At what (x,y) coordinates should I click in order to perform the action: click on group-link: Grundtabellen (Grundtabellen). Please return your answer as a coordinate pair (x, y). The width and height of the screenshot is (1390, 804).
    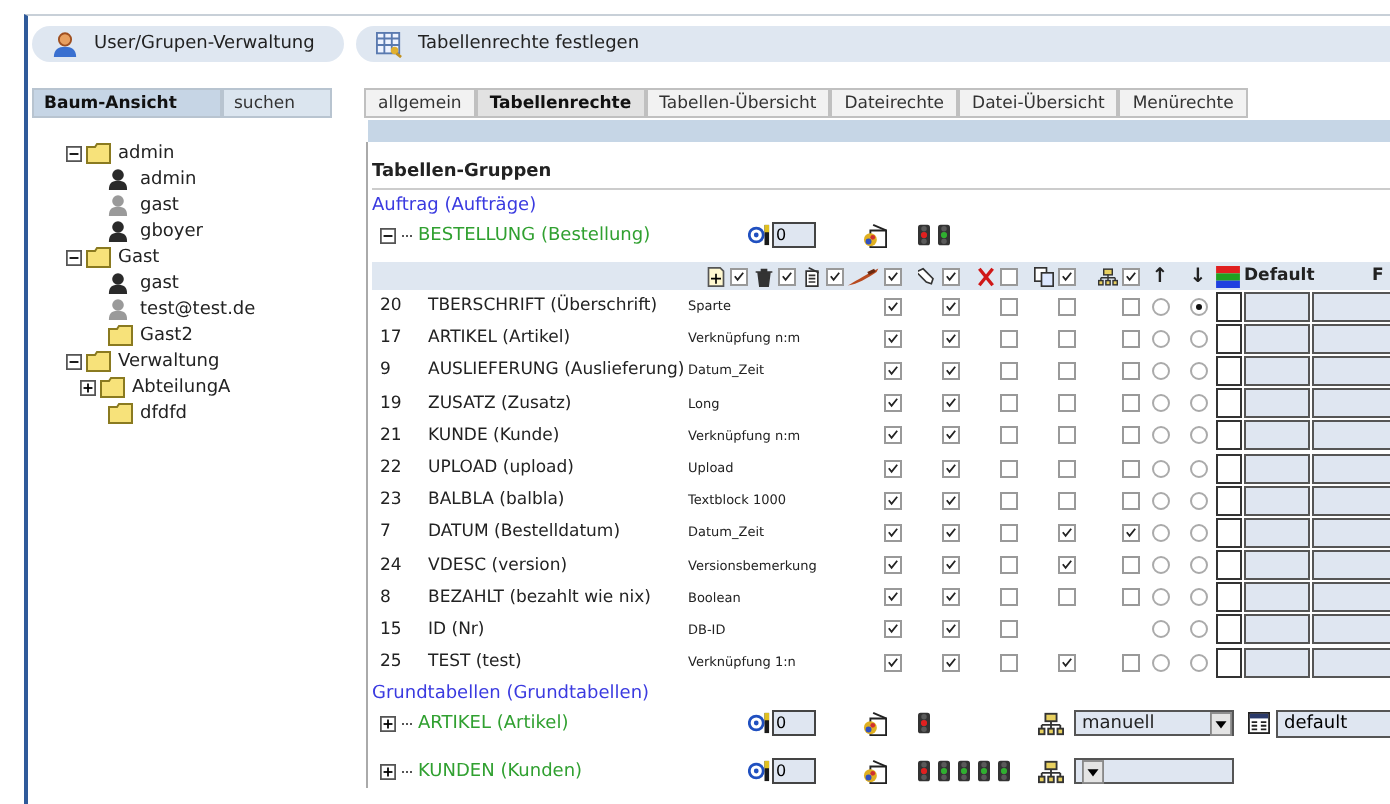
    Looking at the image, I should click on (511, 694).